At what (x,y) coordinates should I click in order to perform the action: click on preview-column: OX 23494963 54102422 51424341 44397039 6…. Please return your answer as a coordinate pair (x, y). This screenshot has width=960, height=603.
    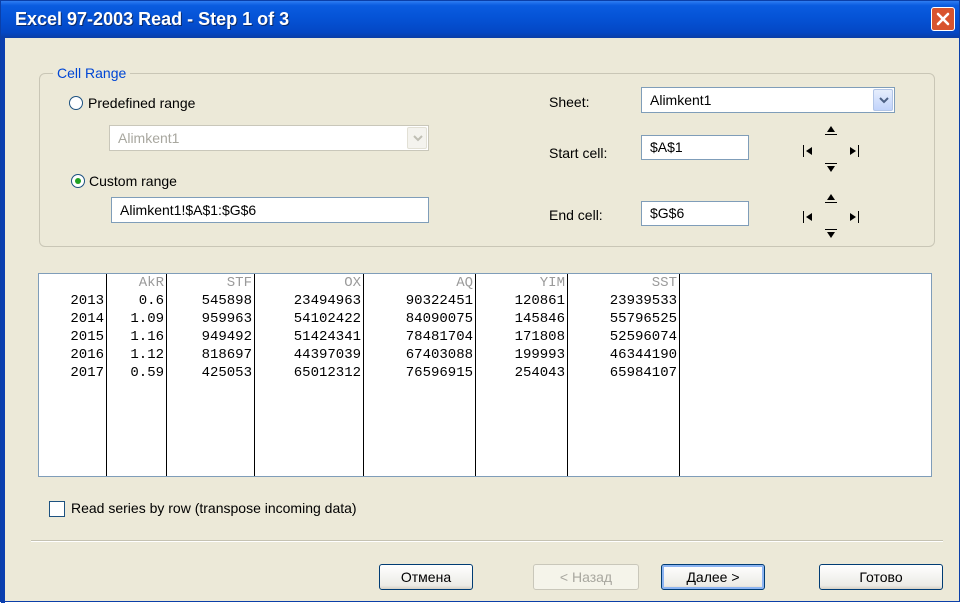
    Looking at the image, I should click on (309, 375).